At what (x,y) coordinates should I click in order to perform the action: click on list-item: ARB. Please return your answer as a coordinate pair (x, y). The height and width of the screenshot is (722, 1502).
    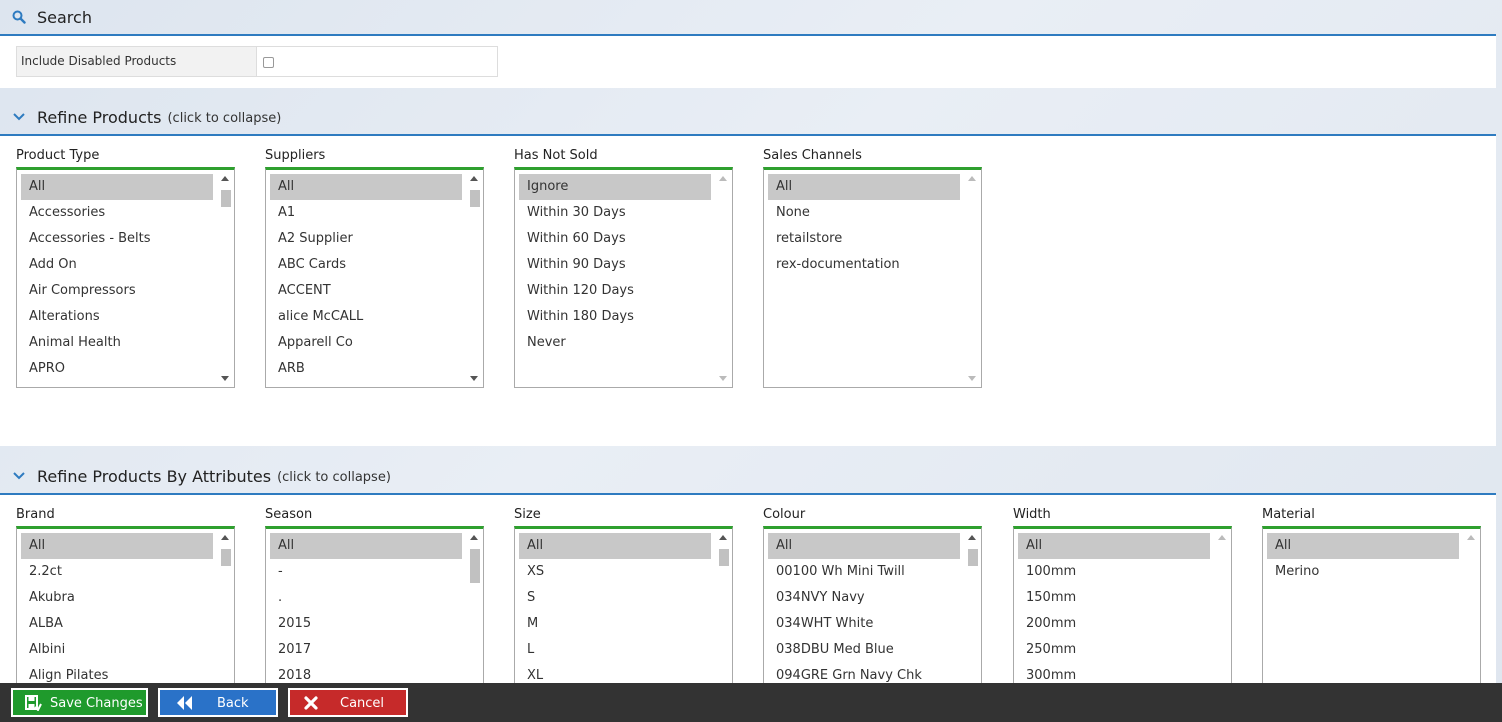
    Looking at the image, I should click on (366, 369).